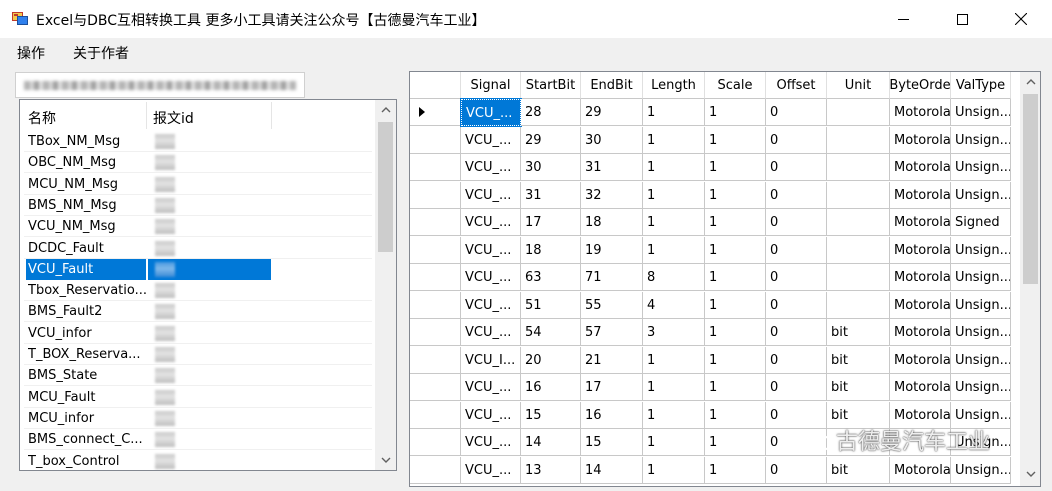 The width and height of the screenshot is (1052, 491). Describe the element at coordinates (612, 250) in the screenshot. I see `grid-cell: 19` at that location.